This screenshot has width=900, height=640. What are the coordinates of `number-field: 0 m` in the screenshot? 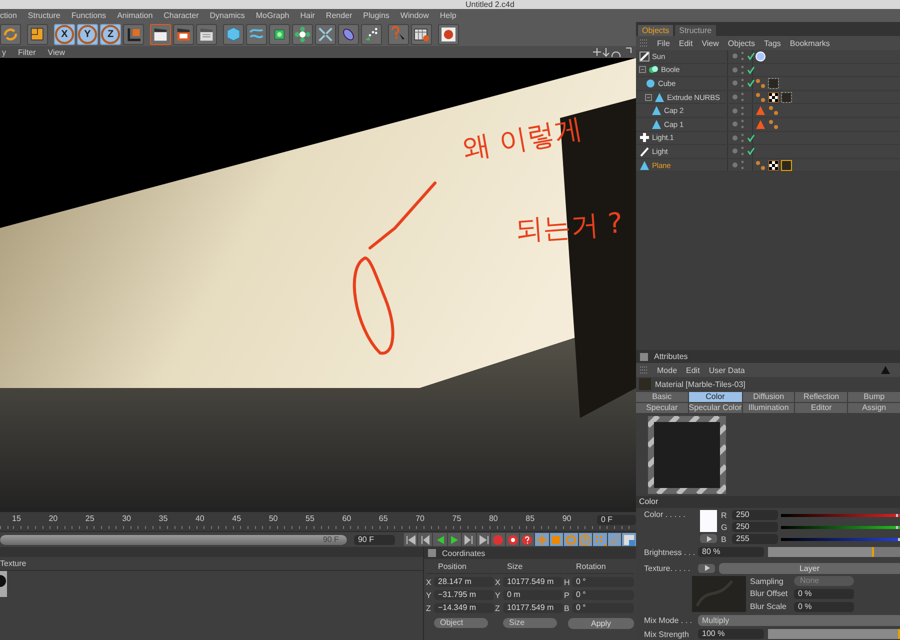 It's located at (533, 595).